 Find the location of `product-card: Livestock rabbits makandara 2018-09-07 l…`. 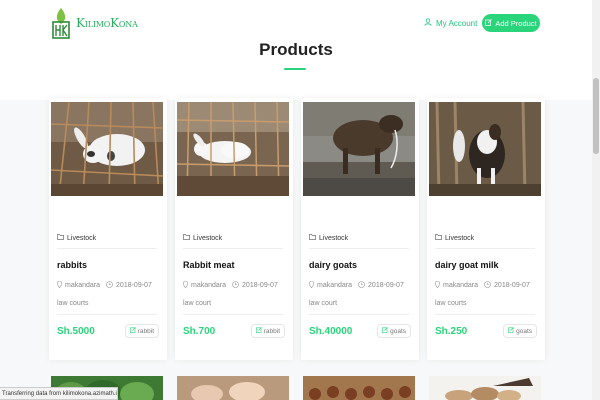

product-card: Livestock rabbits makandara 2018-09-07 l… is located at coordinates (108, 229).